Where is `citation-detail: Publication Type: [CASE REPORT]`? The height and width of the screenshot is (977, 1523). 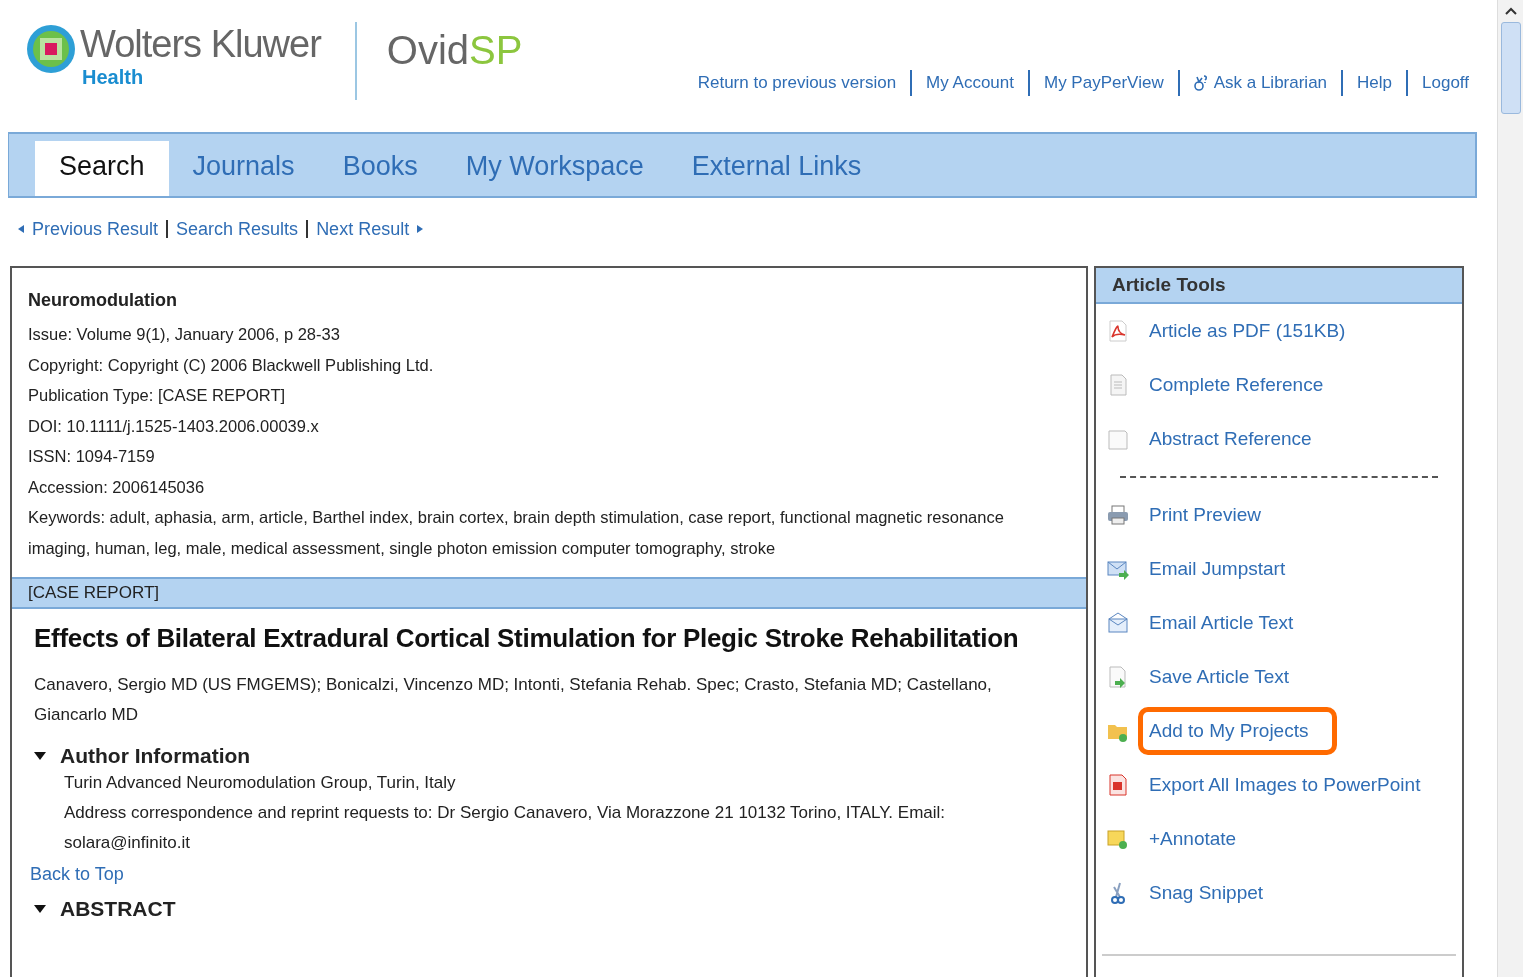
citation-detail: Publication Type: [CASE REPORT] is located at coordinates (157, 395).